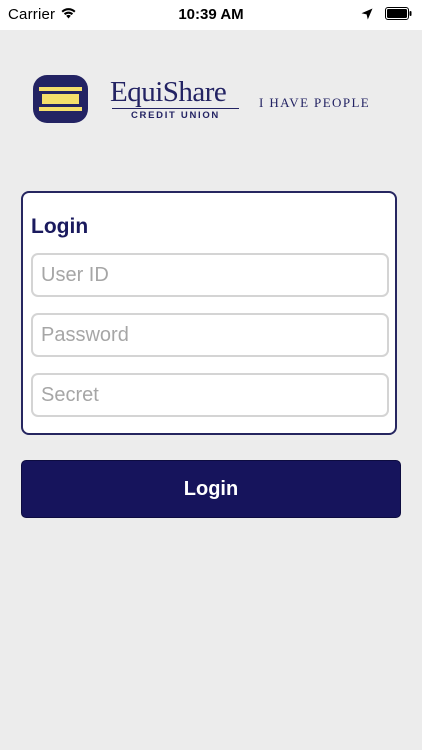 The height and width of the screenshot is (750, 422). I want to click on brand-name: EquiShare, so click(168, 92).